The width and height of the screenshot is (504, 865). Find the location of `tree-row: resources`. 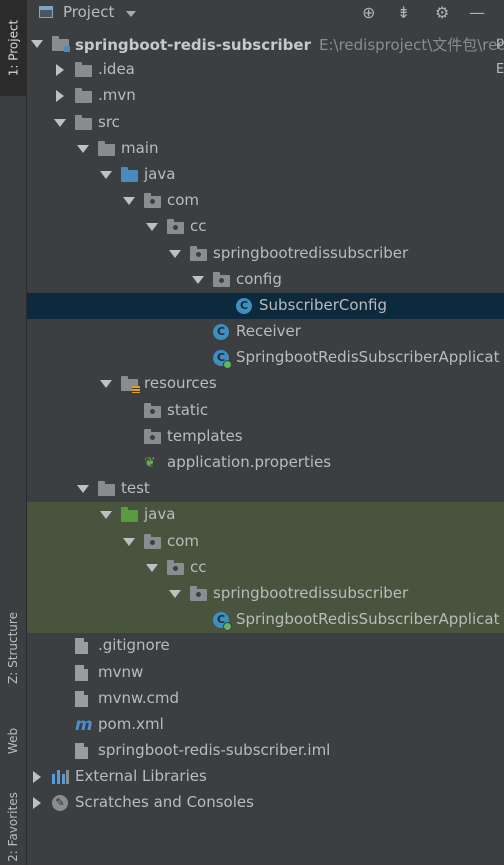

tree-row: resources is located at coordinates (265, 384).